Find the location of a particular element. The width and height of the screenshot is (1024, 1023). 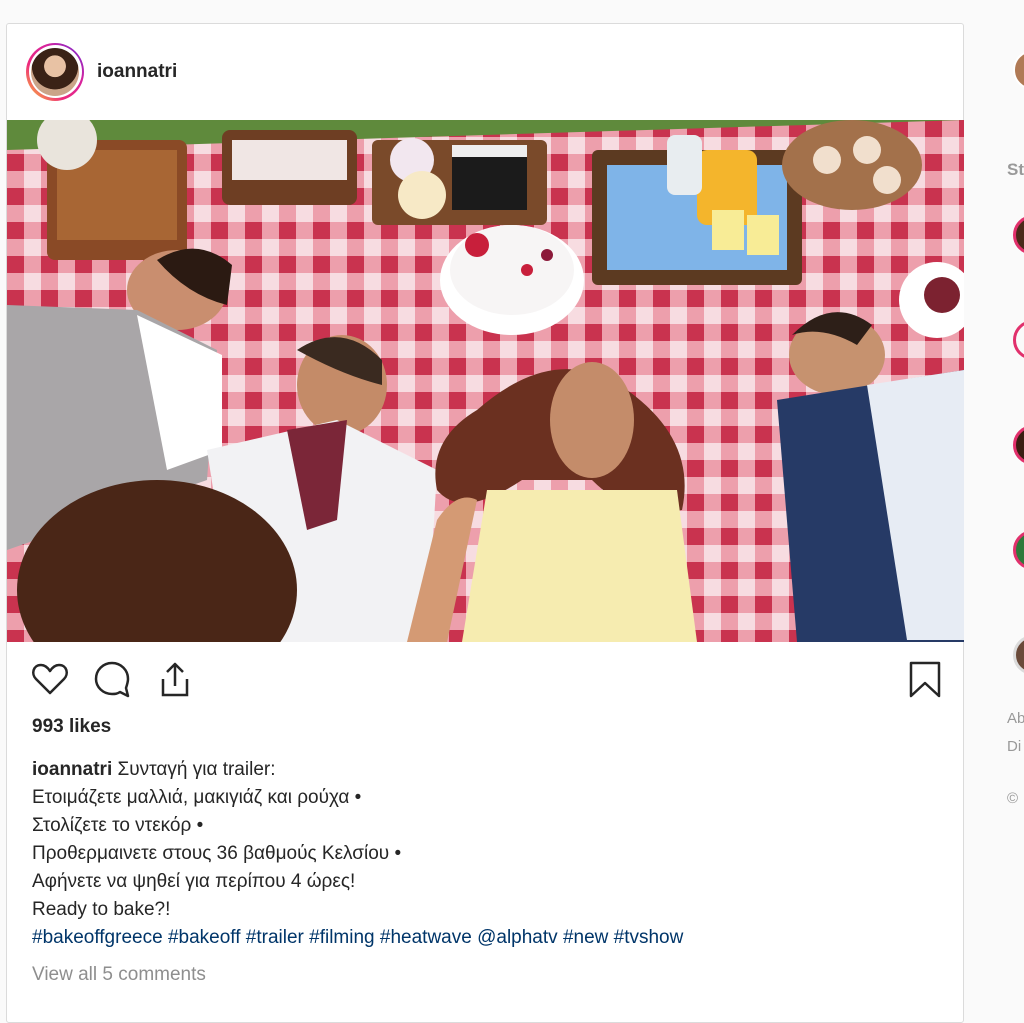

hashtag-link: #bakeoff is located at coordinates (204, 937).